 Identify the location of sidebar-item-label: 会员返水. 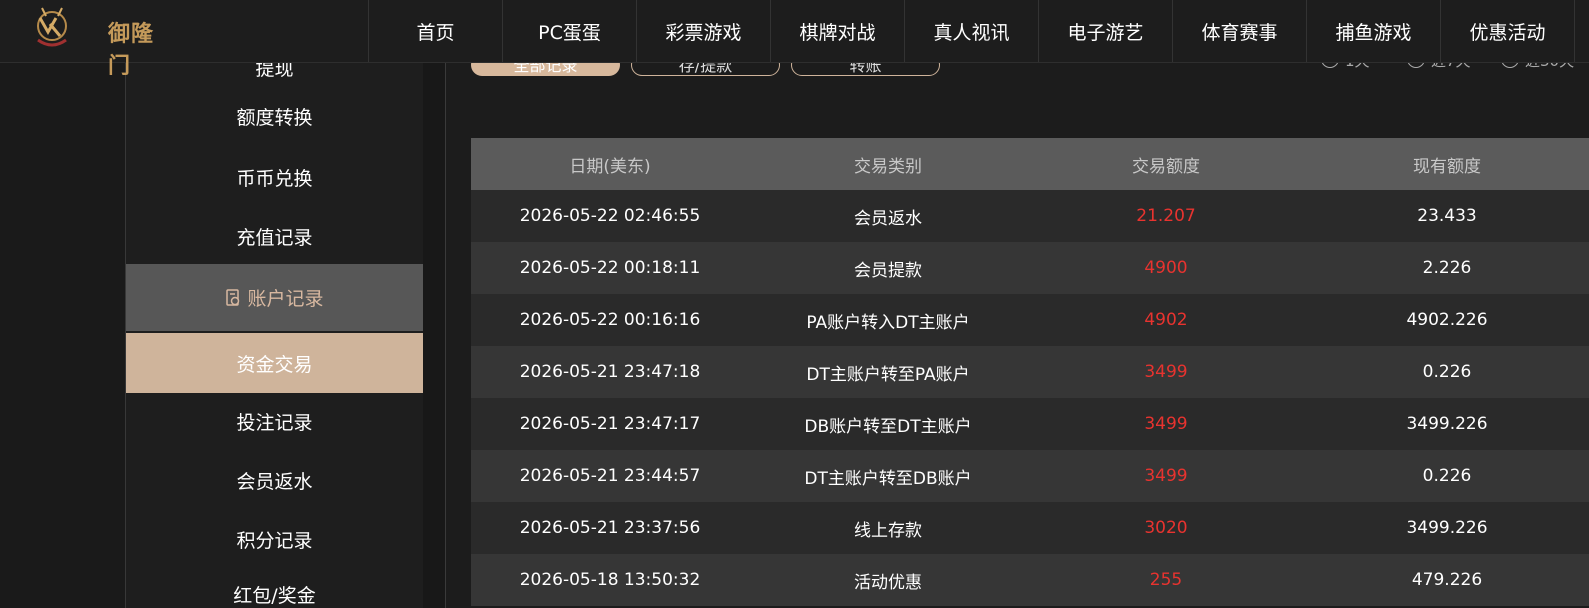
(274, 482).